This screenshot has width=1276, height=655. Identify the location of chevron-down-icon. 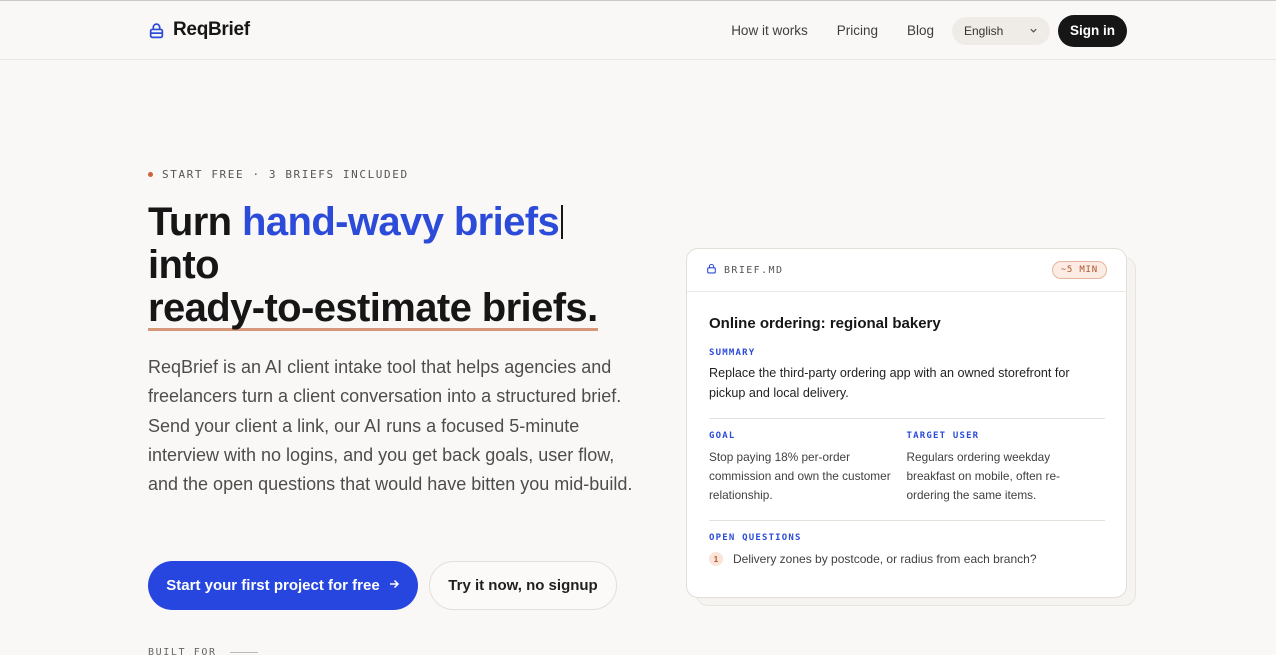
(1033, 31).